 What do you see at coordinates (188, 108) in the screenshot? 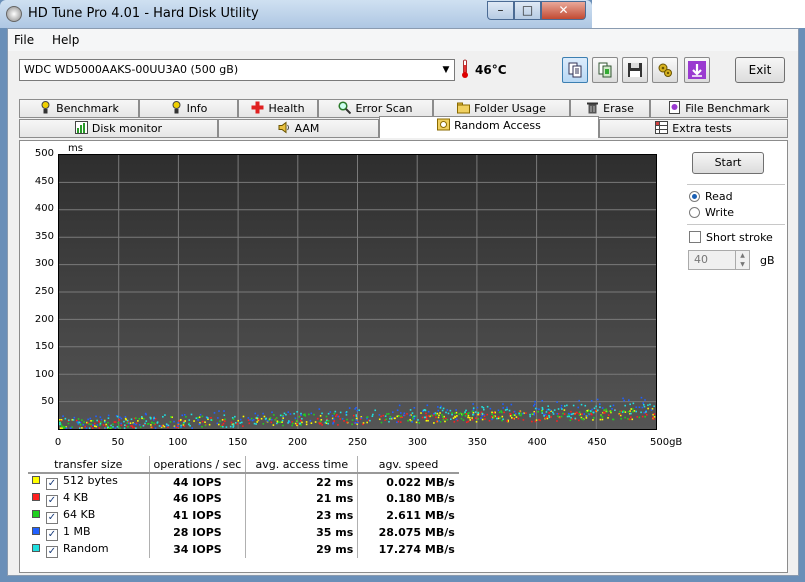
I see `tab-info: Info` at bounding box center [188, 108].